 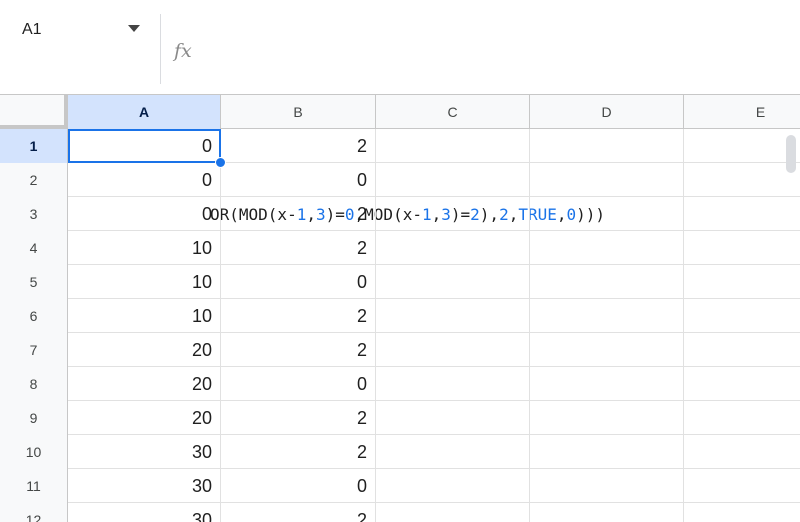 What do you see at coordinates (298, 112) in the screenshot?
I see `column-header-b: B` at bounding box center [298, 112].